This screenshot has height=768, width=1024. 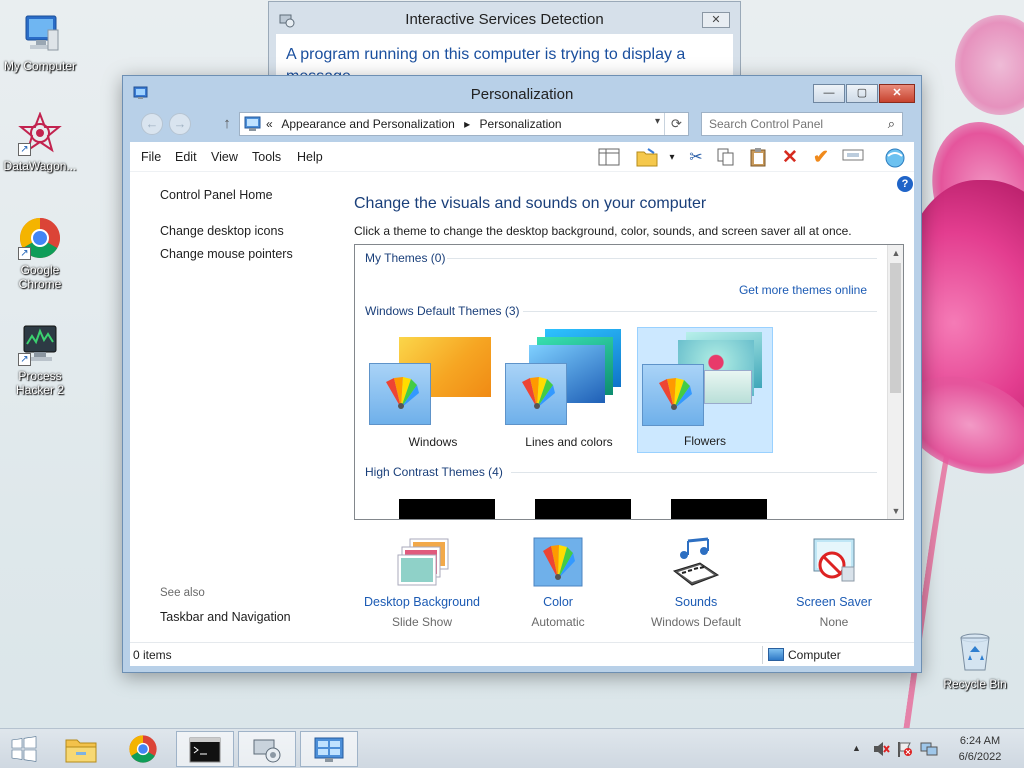 What do you see at coordinates (152, 124) in the screenshot?
I see `back-arrow-icon: ←` at bounding box center [152, 124].